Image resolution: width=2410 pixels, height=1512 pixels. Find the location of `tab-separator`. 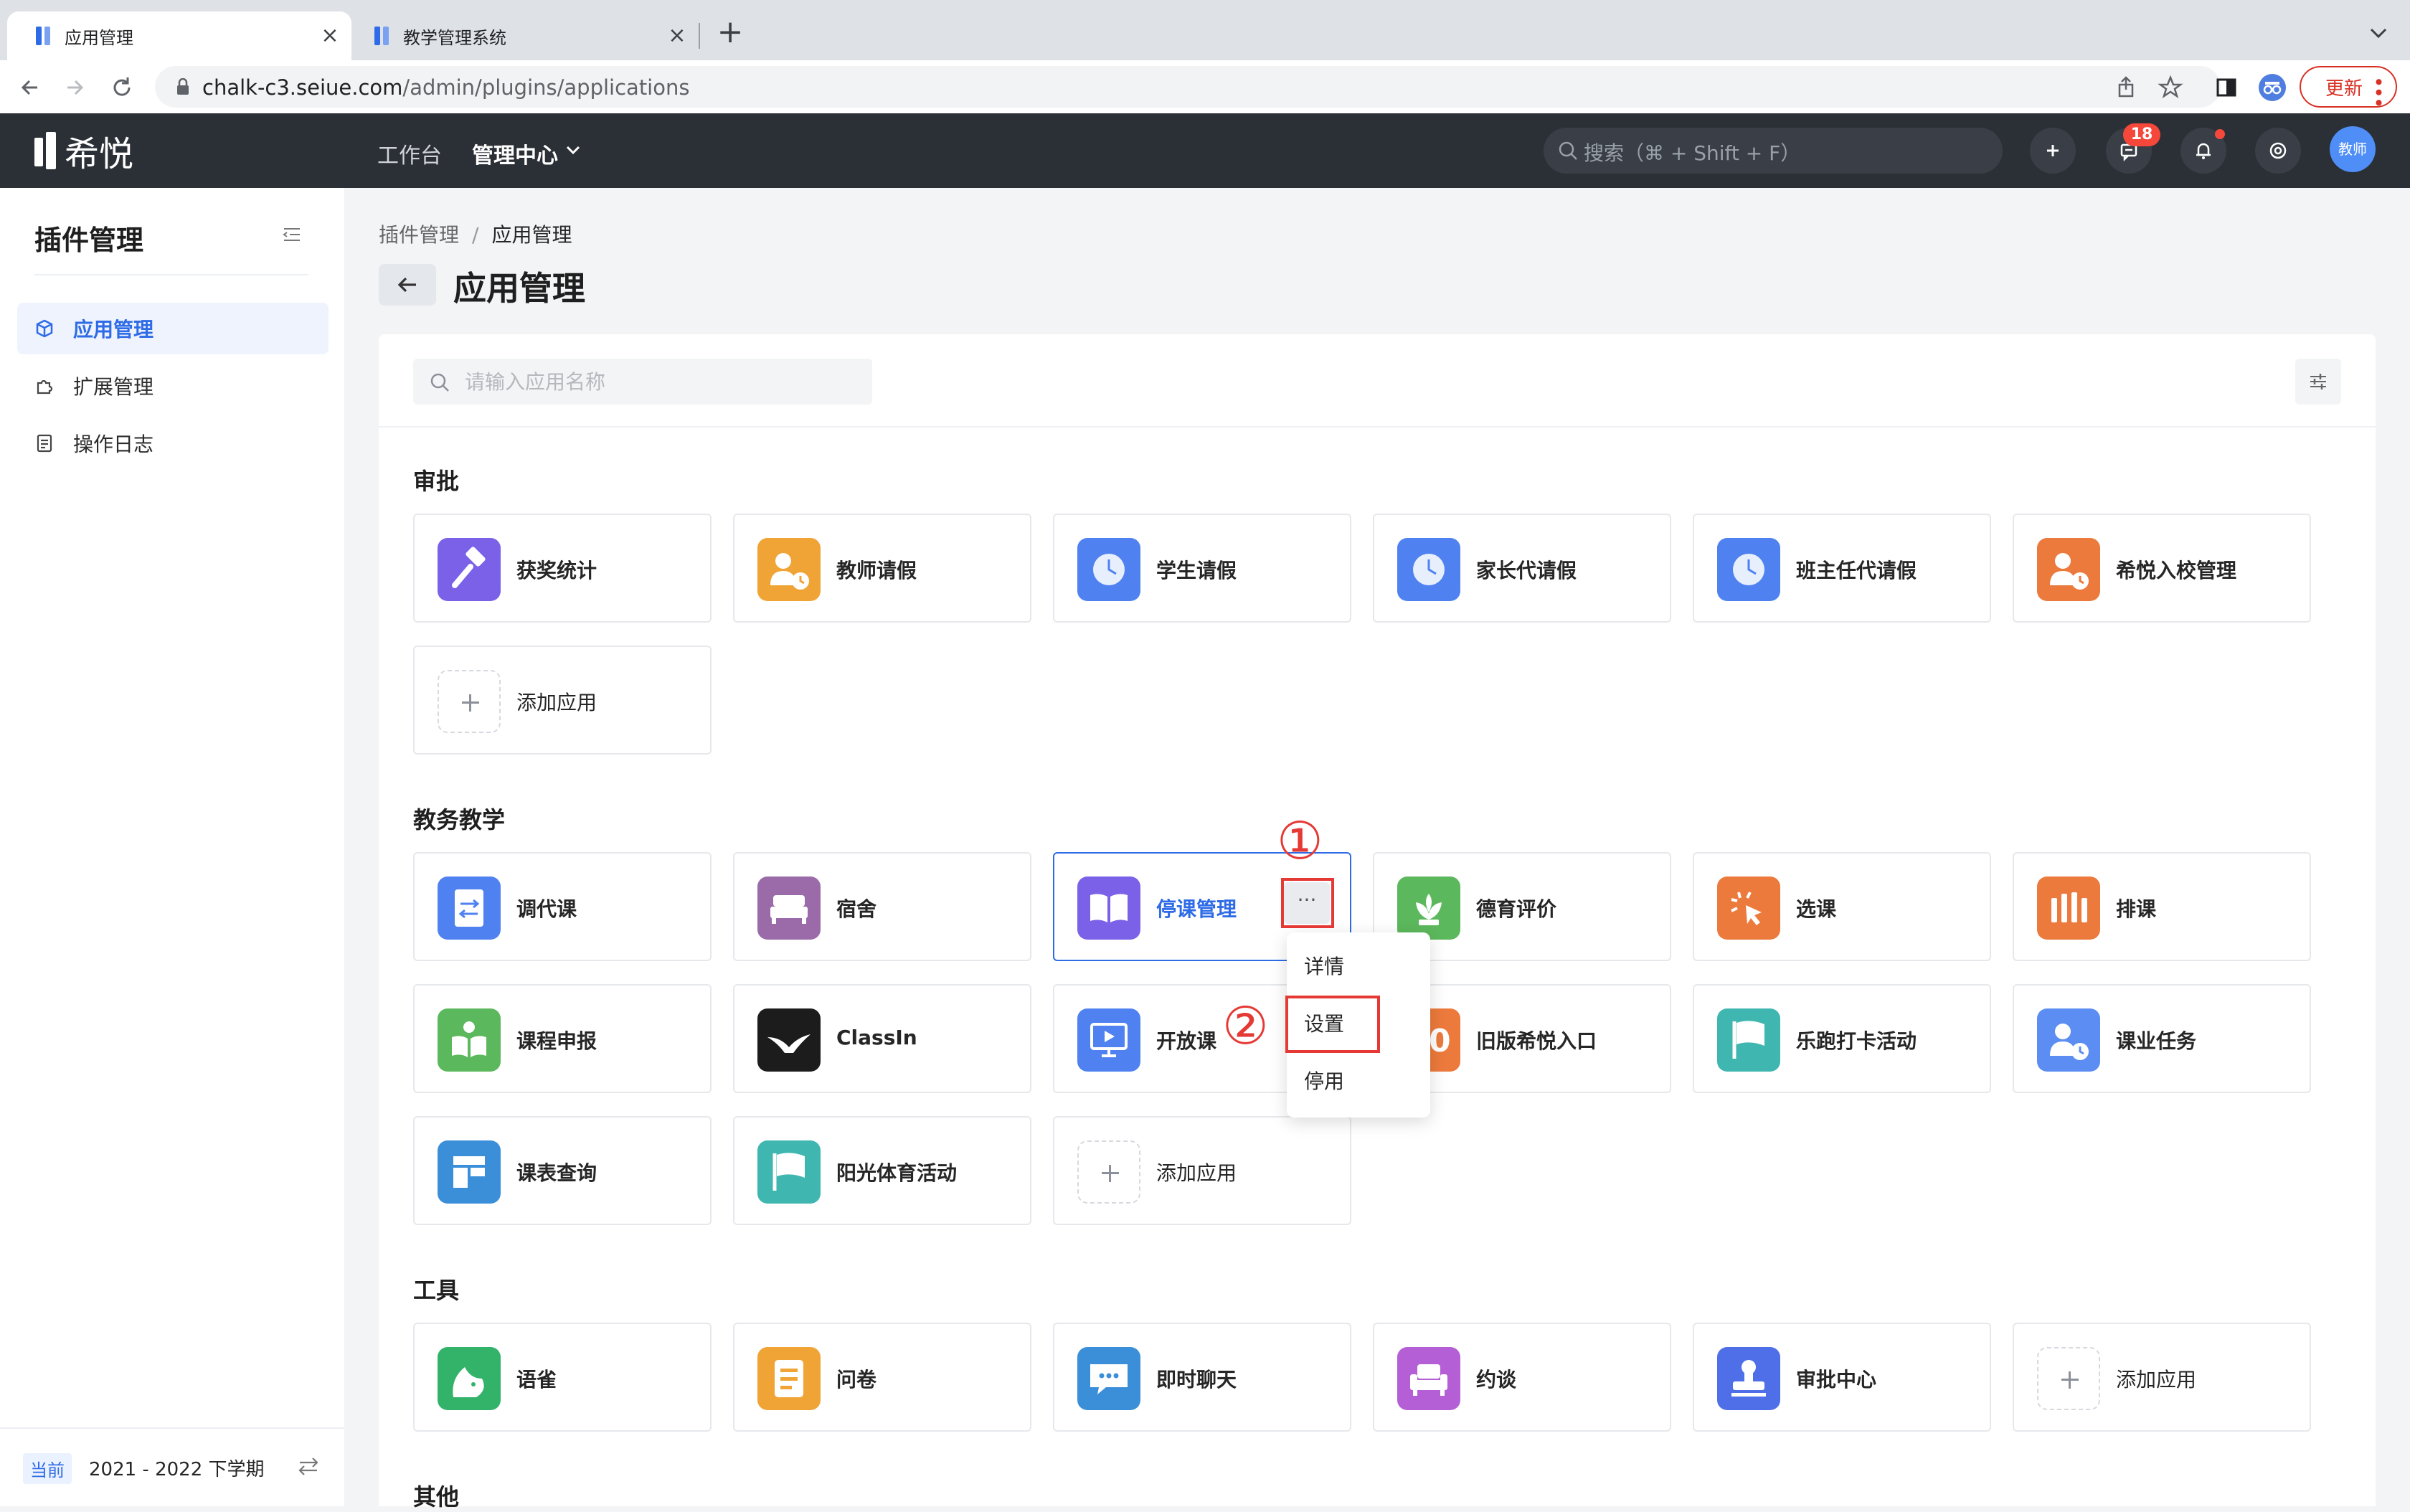

tab-separator is located at coordinates (699, 36).